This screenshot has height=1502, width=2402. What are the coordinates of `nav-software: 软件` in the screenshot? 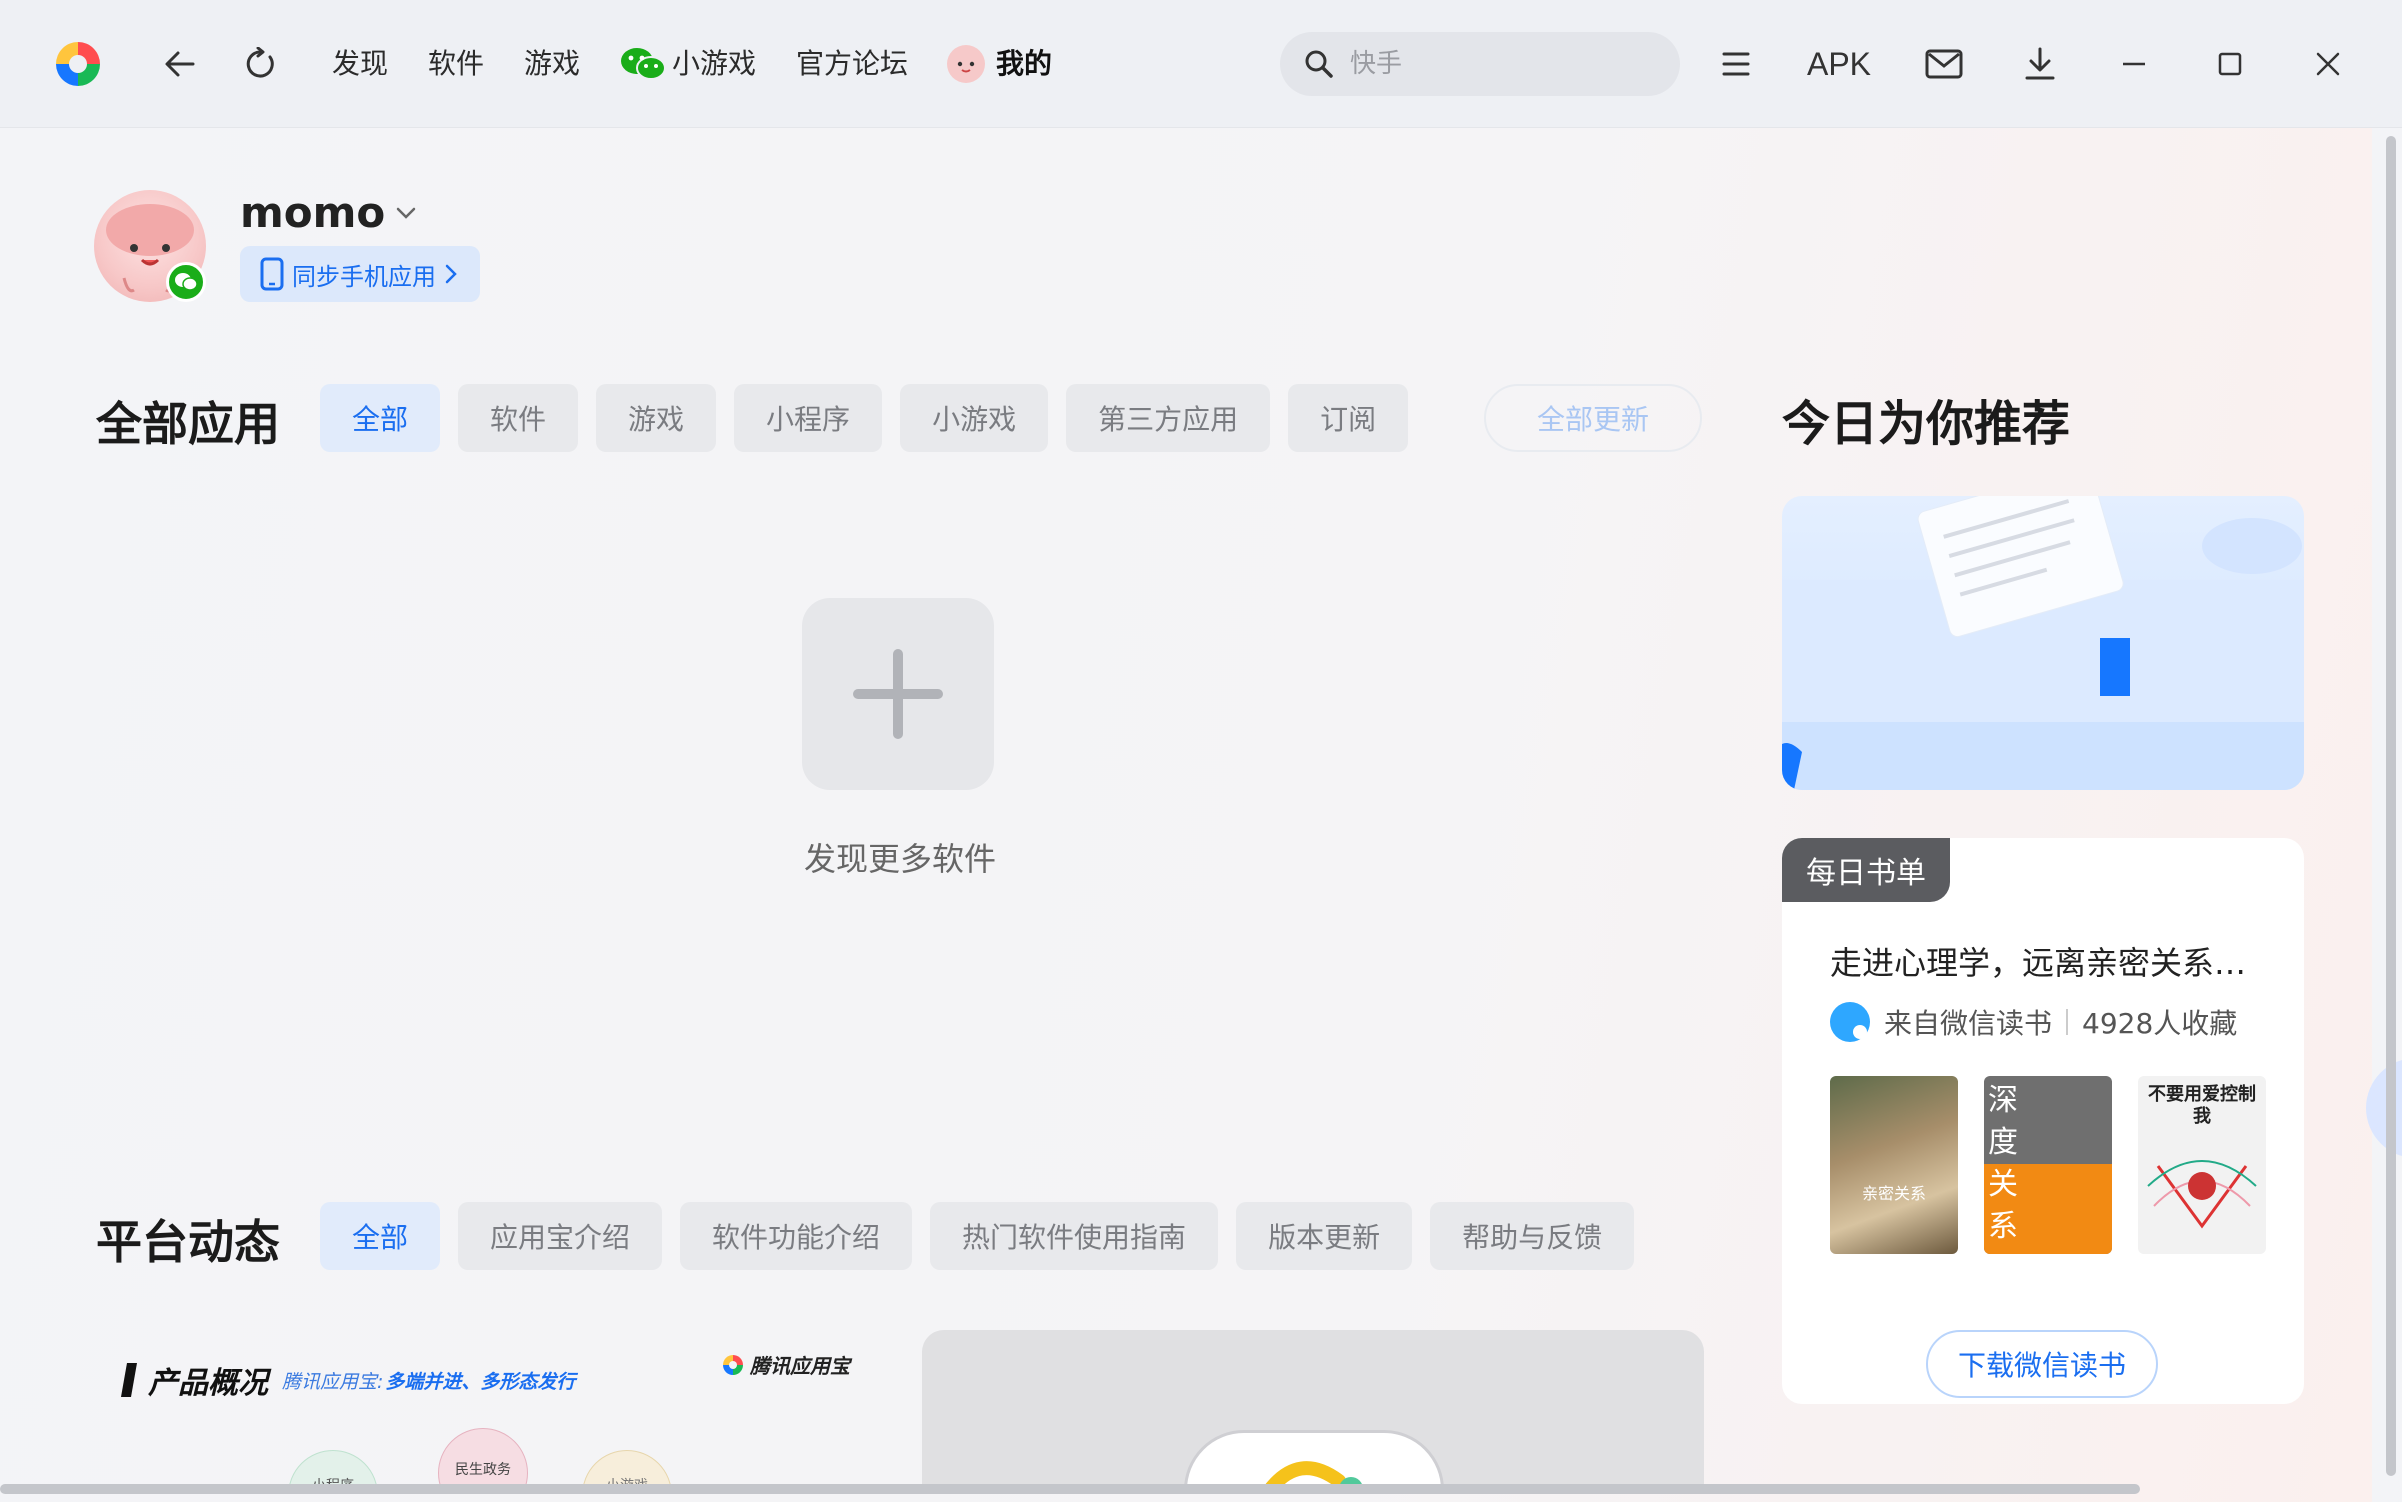 It's located at (456, 64).